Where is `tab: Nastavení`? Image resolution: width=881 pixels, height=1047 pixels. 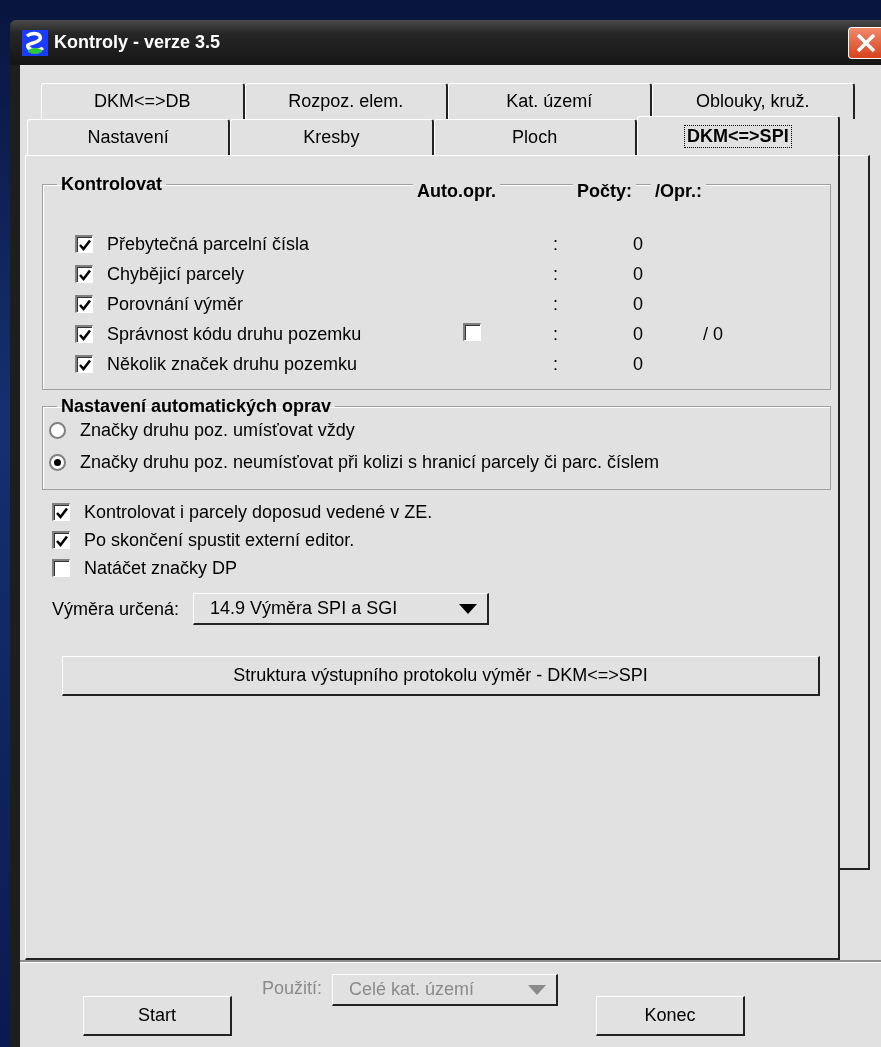
tab: Nastavení is located at coordinates (129, 137).